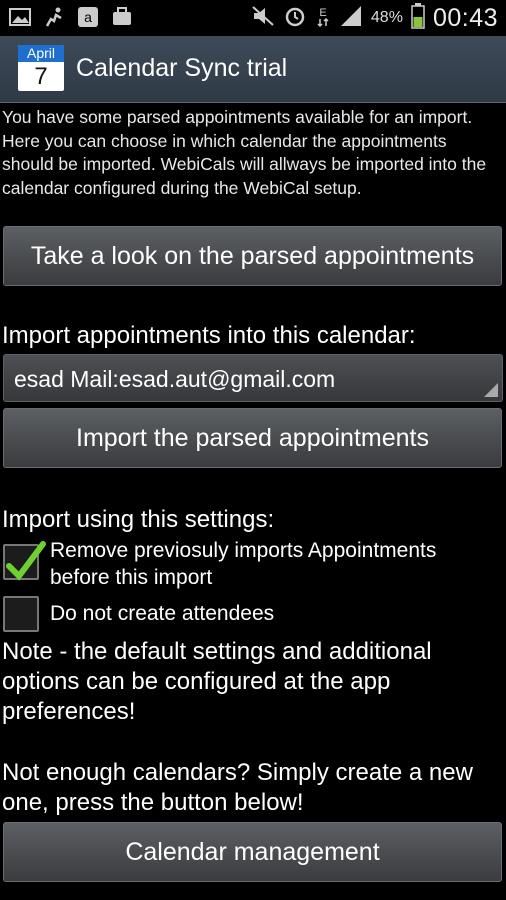 This screenshot has width=506, height=900. Describe the element at coordinates (386, 17) in the screenshot. I see `battery-percent: 48%` at that location.